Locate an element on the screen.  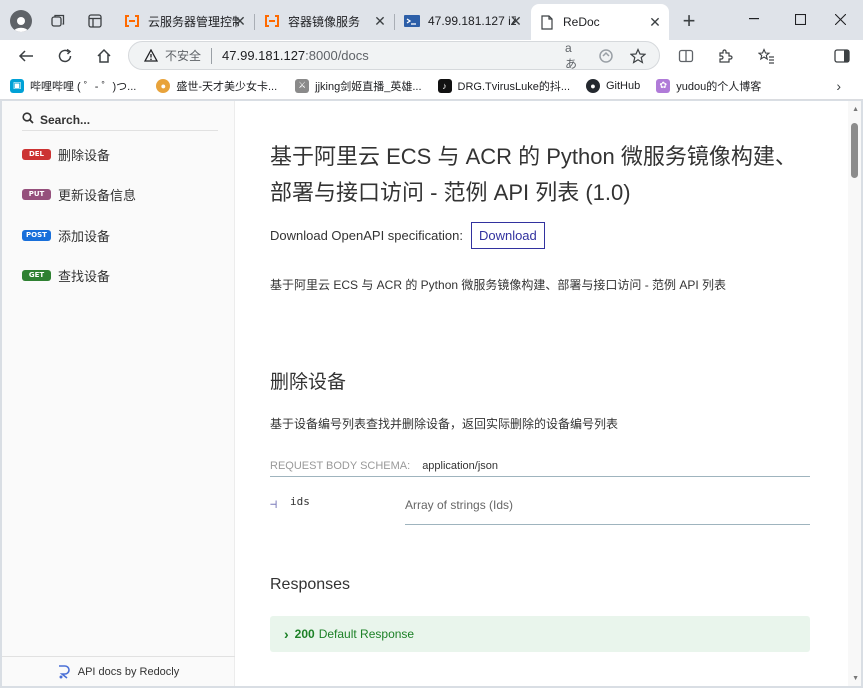
search-input is located at coordinates (120, 119).